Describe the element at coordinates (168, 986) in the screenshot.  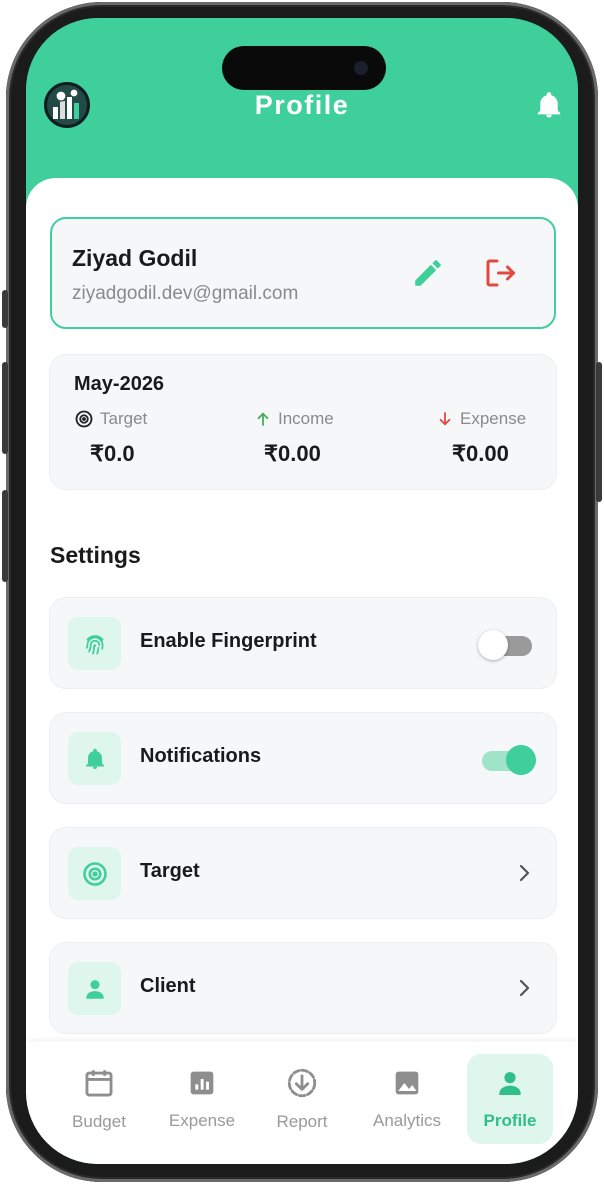
I see `setting-label: Client` at that location.